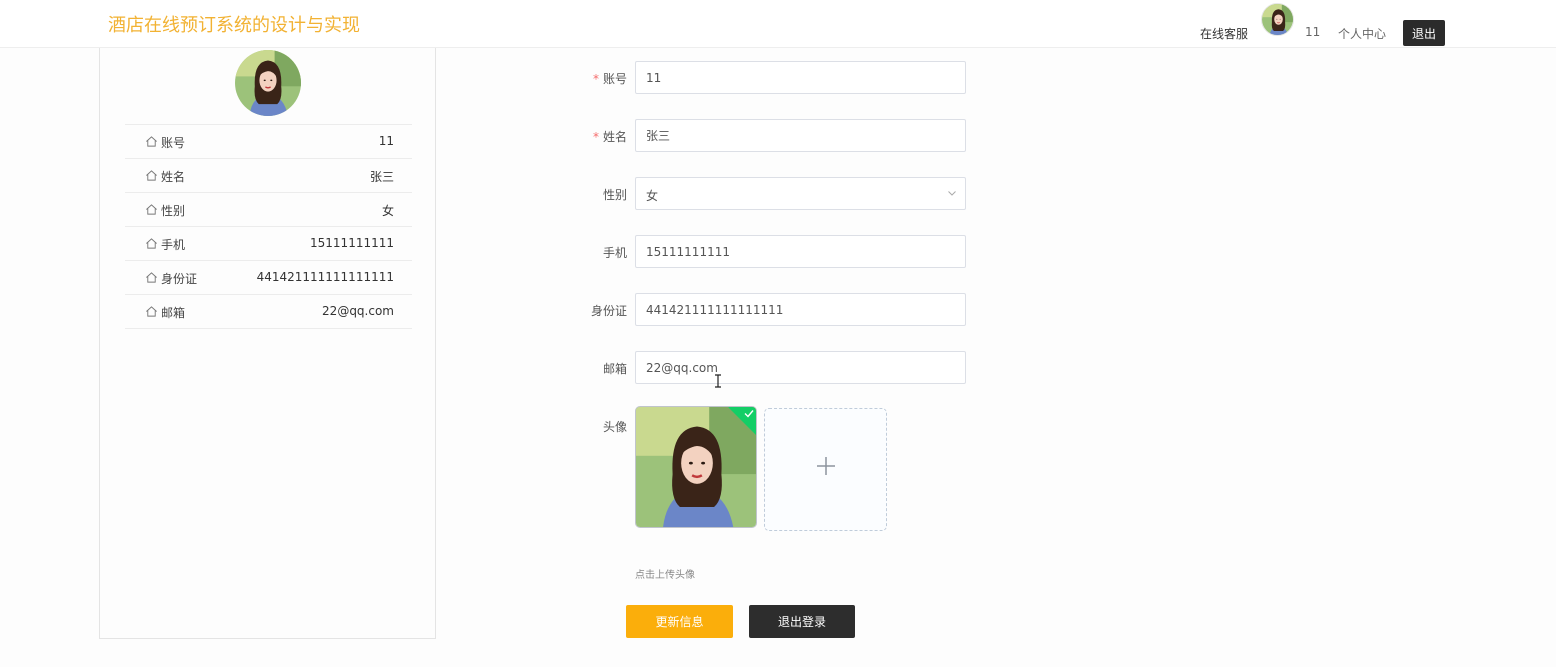 The width and height of the screenshot is (1556, 667). Describe the element at coordinates (173, 177) in the screenshot. I see `profile-row-label: 姓名` at that location.